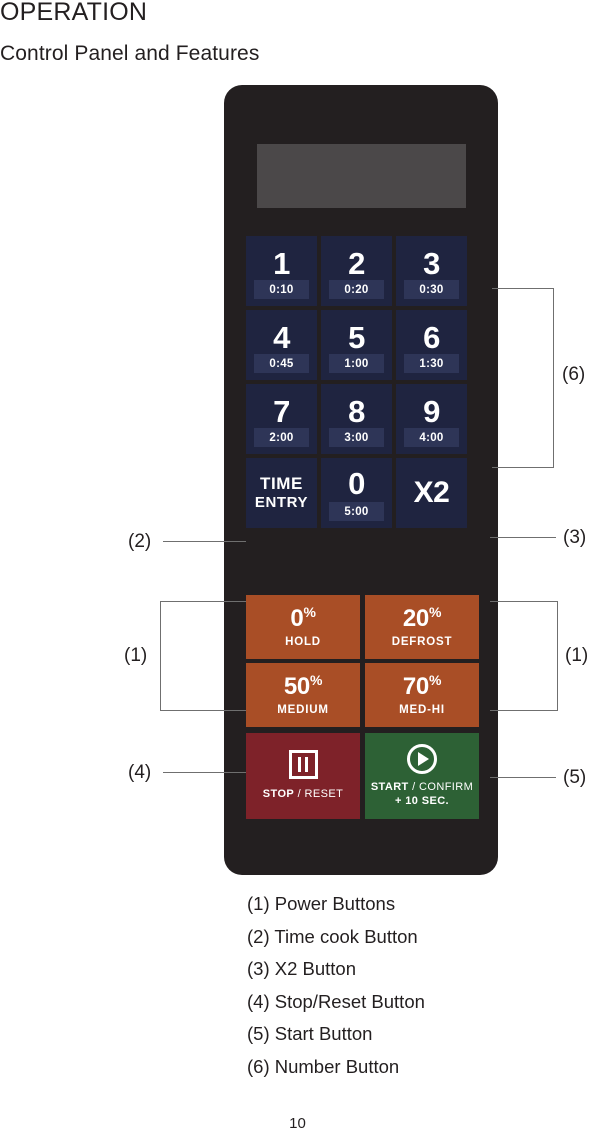 The width and height of the screenshot is (595, 1135). I want to click on callout-bracket-1-left, so click(203, 656).